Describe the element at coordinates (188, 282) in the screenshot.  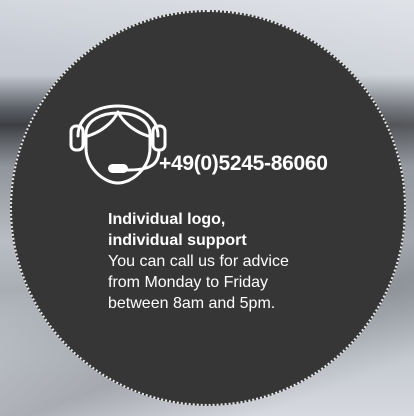
I see `body-line-2: from Monday to Friday` at that location.